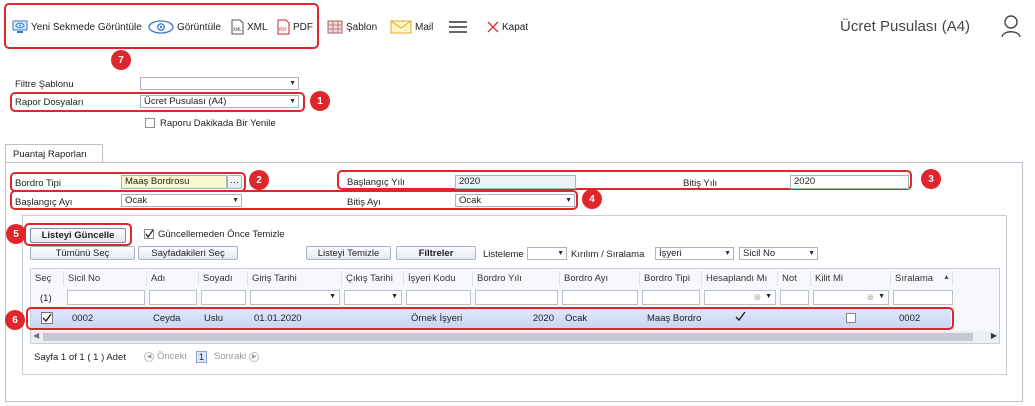 Image resolution: width=1035 pixels, height=406 pixels. What do you see at coordinates (923, 297) in the screenshot?
I see `filter-siralama` at bounding box center [923, 297].